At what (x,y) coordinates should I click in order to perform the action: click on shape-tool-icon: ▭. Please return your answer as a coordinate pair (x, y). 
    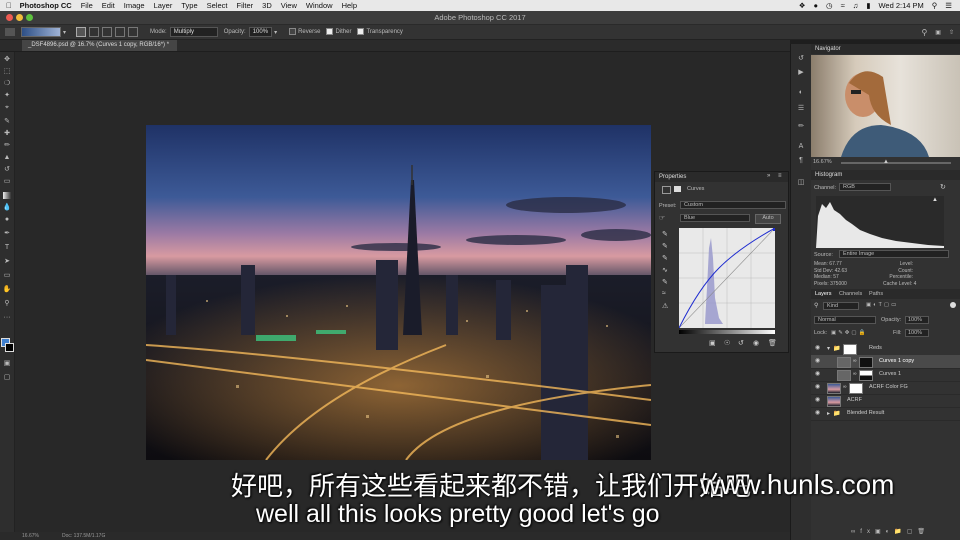
    Looking at the image, I should click on (7, 276).